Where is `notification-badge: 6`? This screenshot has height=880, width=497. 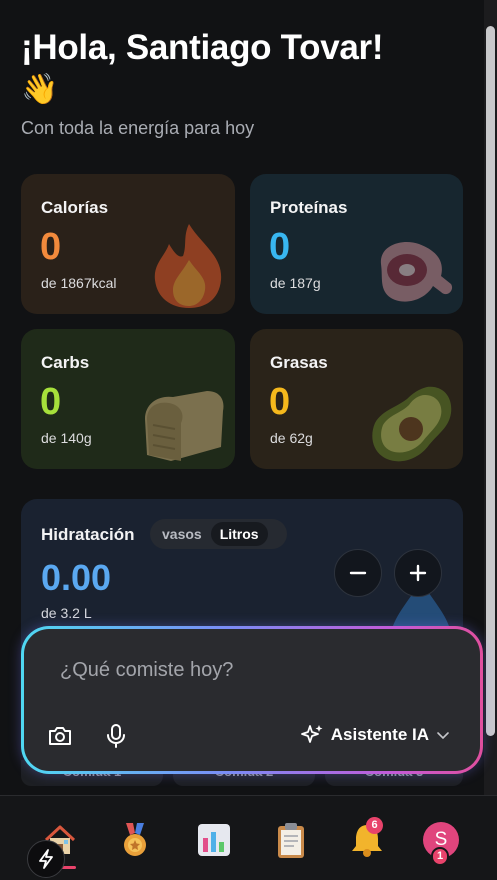 notification-badge: 6 is located at coordinates (374, 825).